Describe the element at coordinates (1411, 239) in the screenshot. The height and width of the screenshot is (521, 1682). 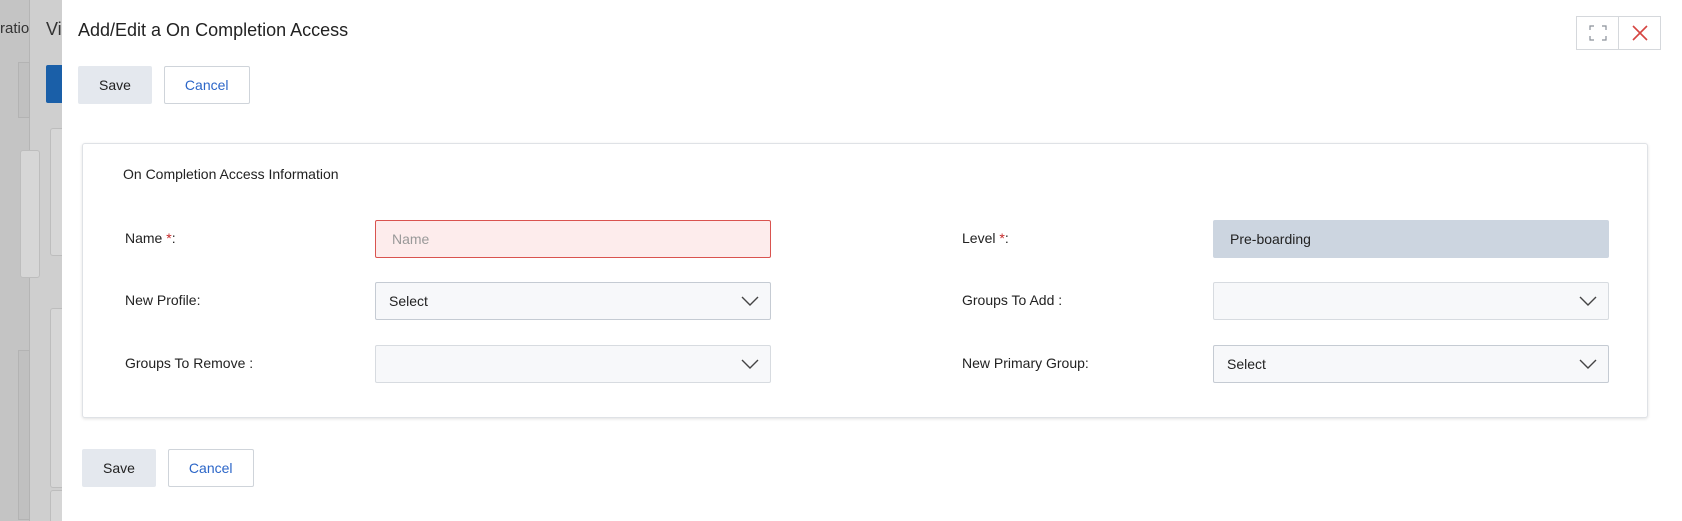
I see `level-field: Pre-boarding` at that location.